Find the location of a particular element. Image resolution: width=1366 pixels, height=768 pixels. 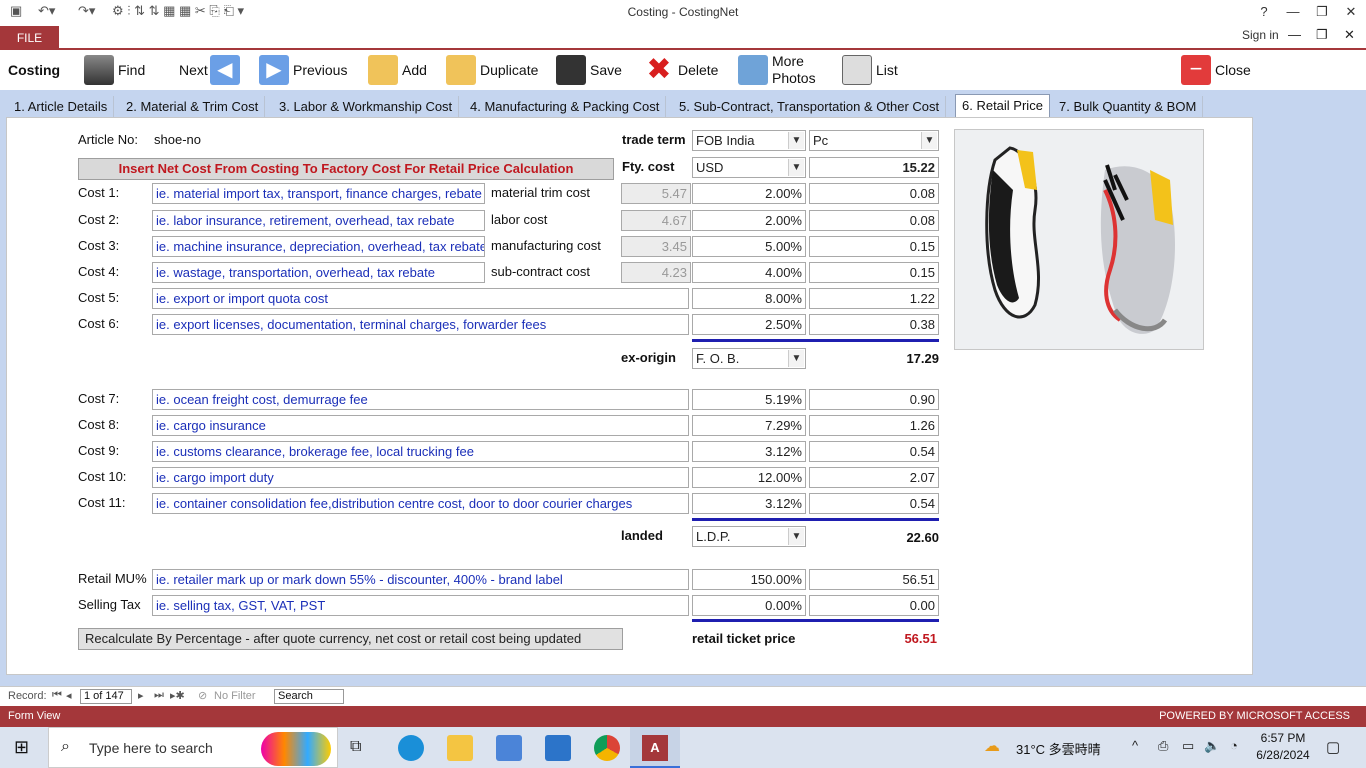

cost10-description: ie. cargo import duty is located at coordinates (420, 477).